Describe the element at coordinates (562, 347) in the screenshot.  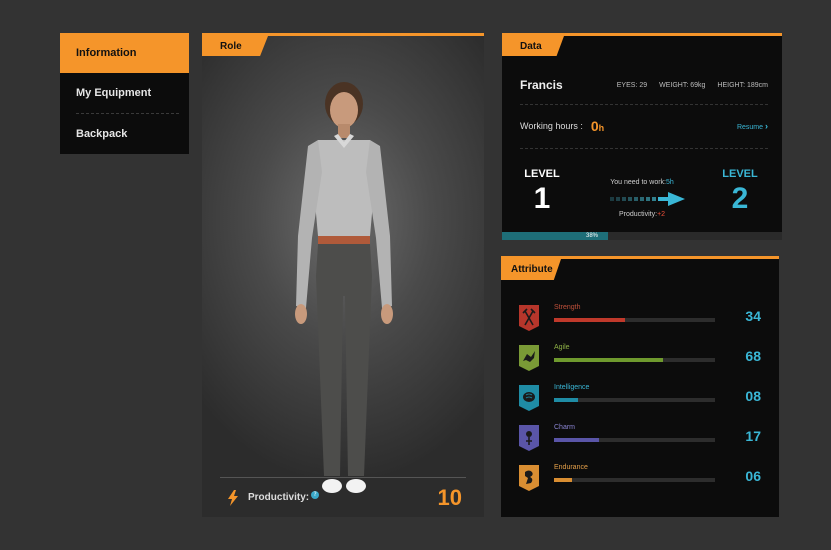
I see `attribute-name: Agile` at that location.